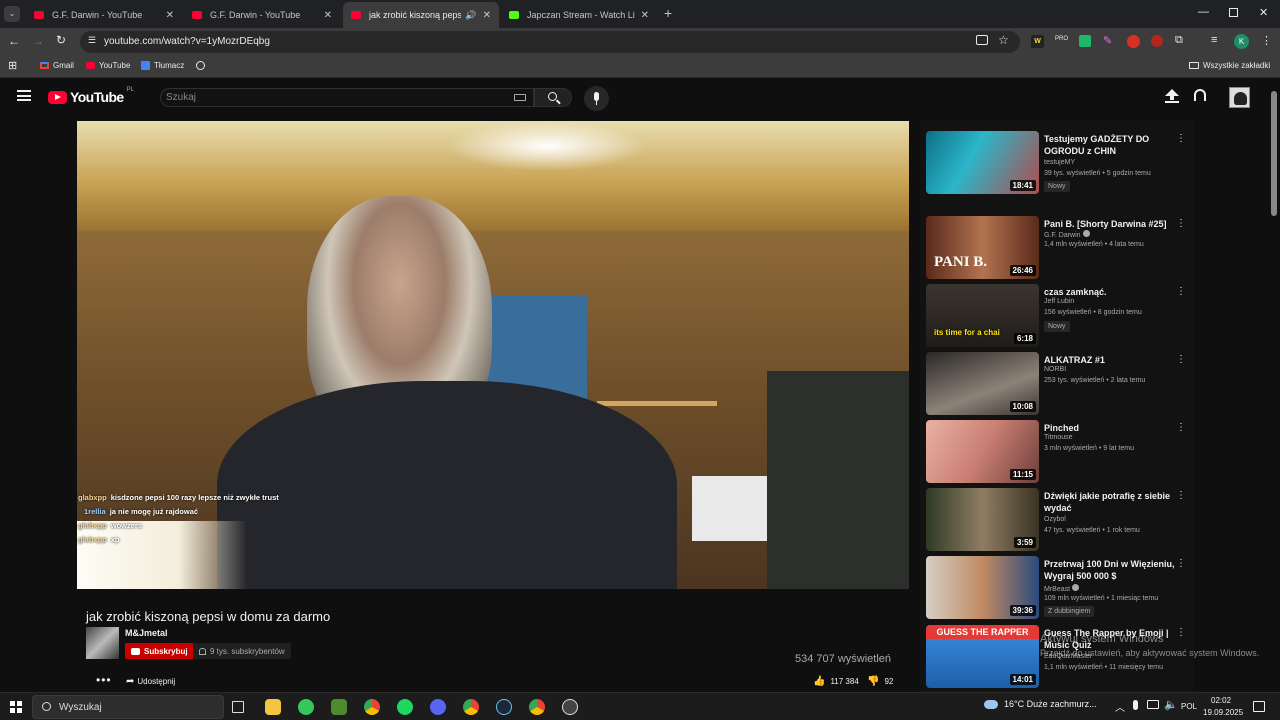 The image size is (1280, 720). I want to click on minecraft-icon, so click(339, 707).